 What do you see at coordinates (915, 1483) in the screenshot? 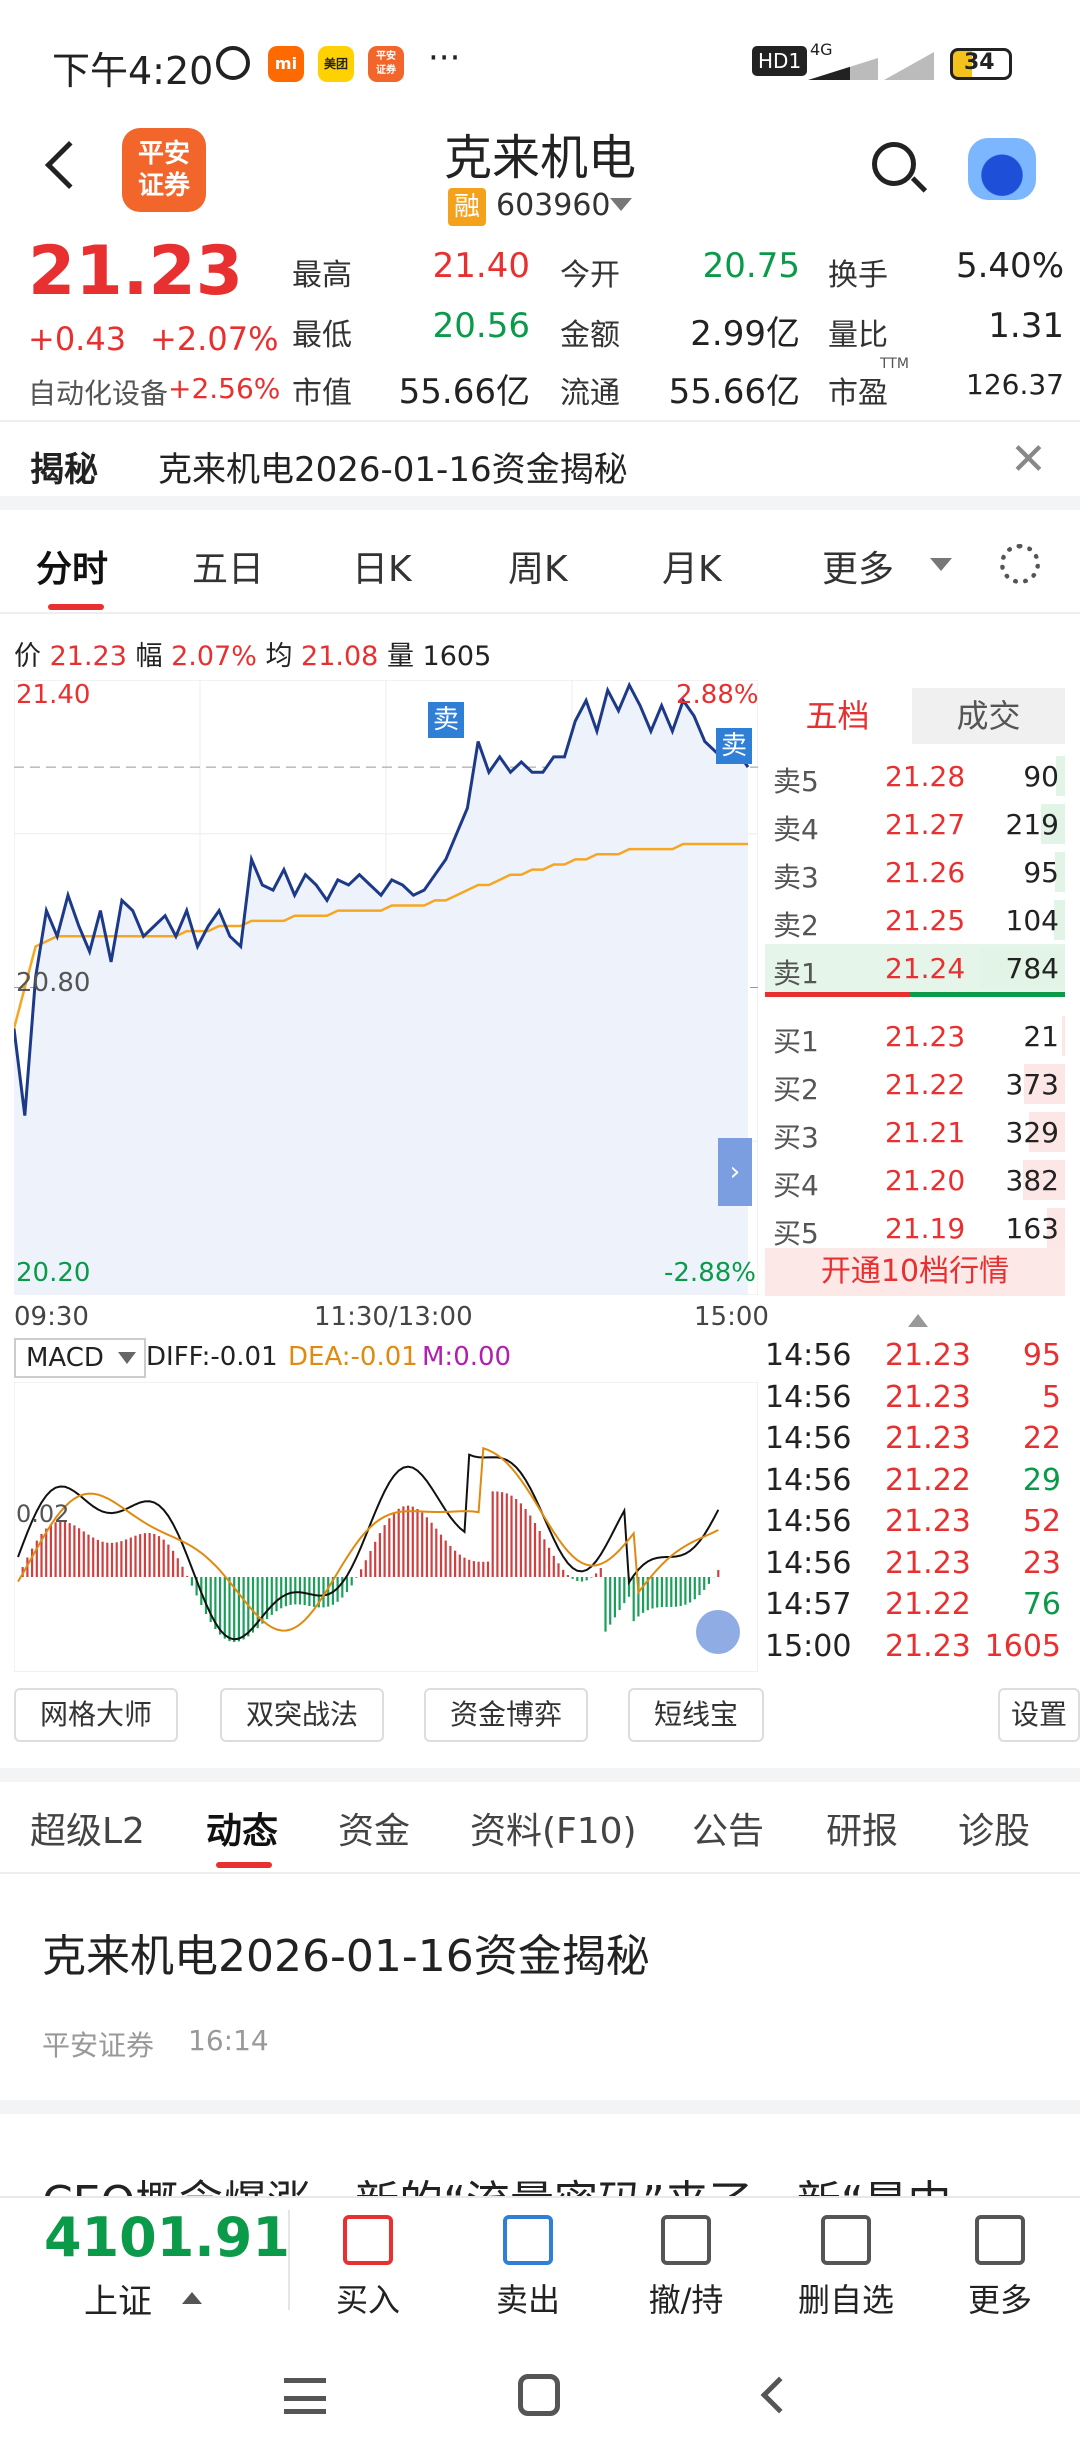
I see `trade-tick-row: 14:56 21.22 29` at bounding box center [915, 1483].